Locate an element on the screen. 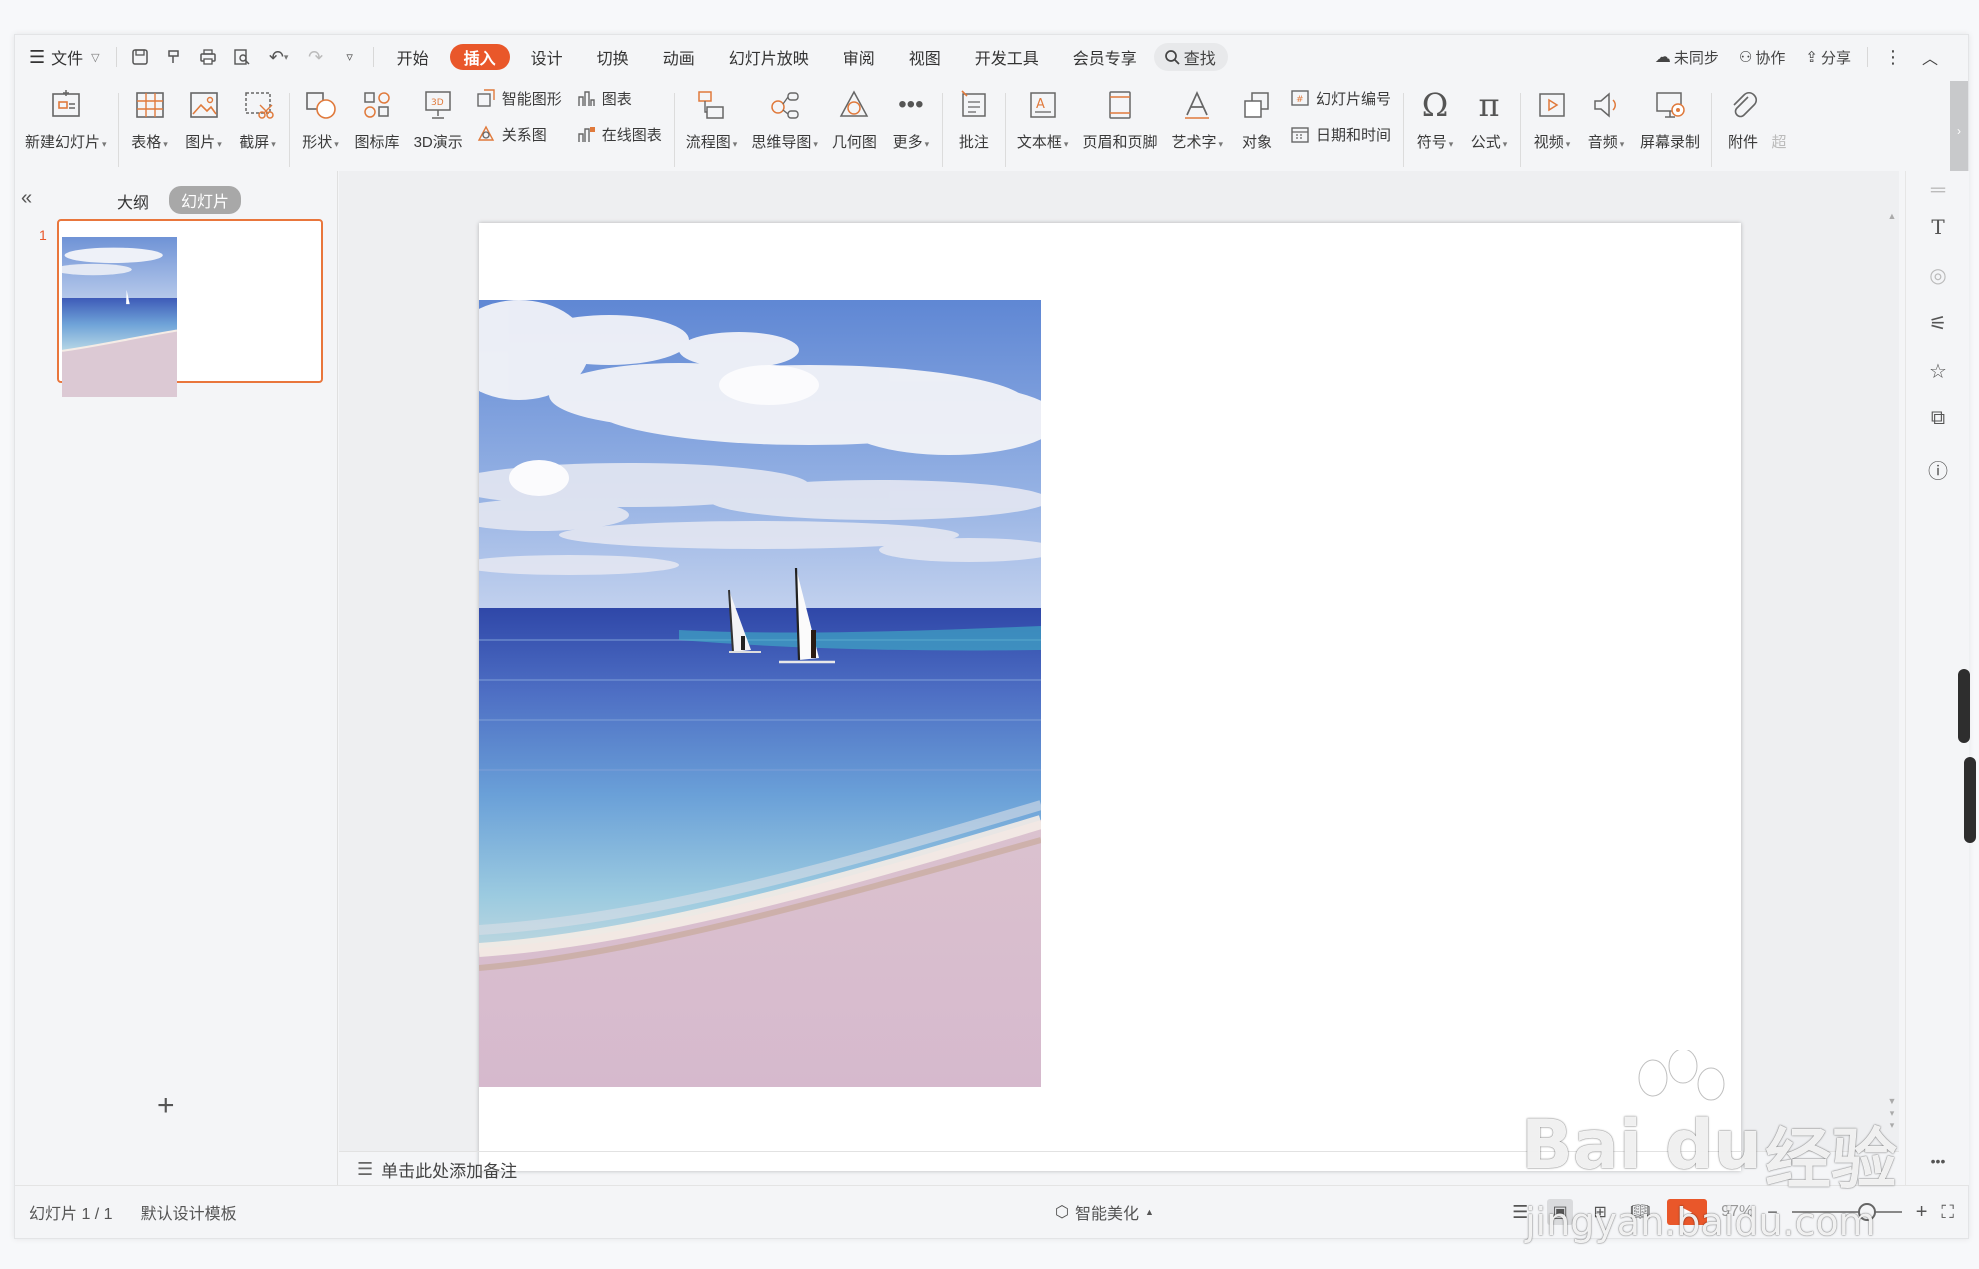 The width and height of the screenshot is (1979, 1269). lightbulb-icon: ◎ is located at coordinates (1938, 275).